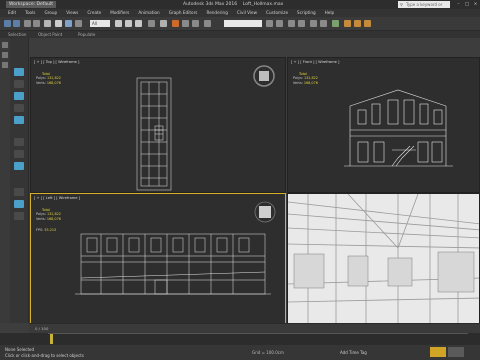 The image size is (480, 360). What do you see at coordinates (258, 339) in the screenshot?
I see `track-ruler` at bounding box center [258, 339].